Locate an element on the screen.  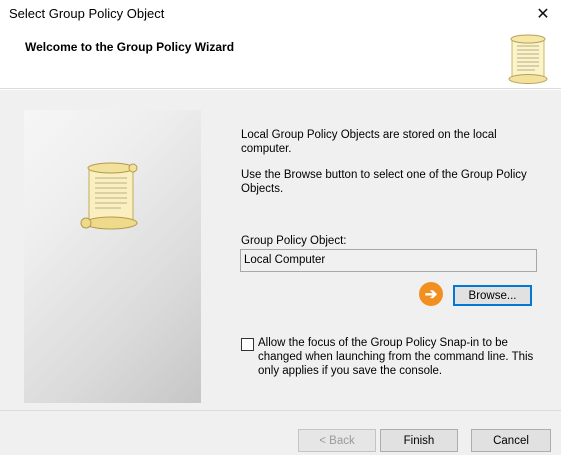
close-button: ✕ is located at coordinates (543, 13).